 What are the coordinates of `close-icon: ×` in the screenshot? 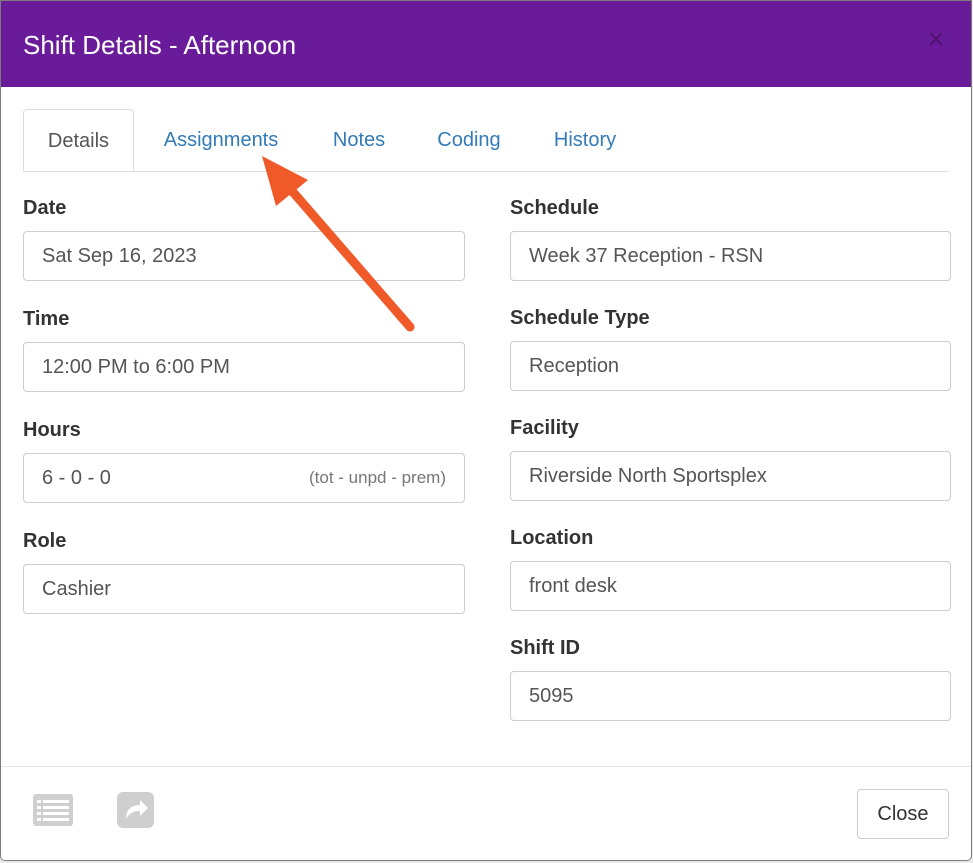 It's located at (936, 40).